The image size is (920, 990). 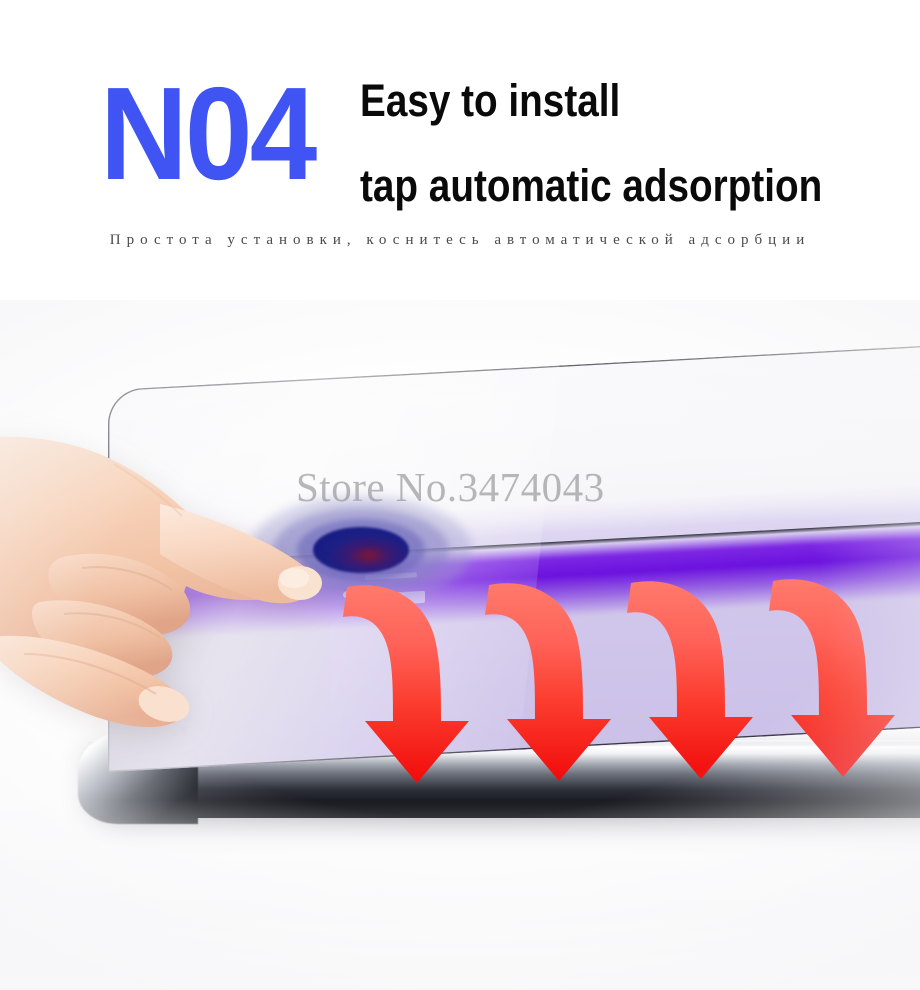 What do you see at coordinates (630, 143) in the screenshot?
I see `headline-block: Easy to install tap automatic adsorption` at bounding box center [630, 143].